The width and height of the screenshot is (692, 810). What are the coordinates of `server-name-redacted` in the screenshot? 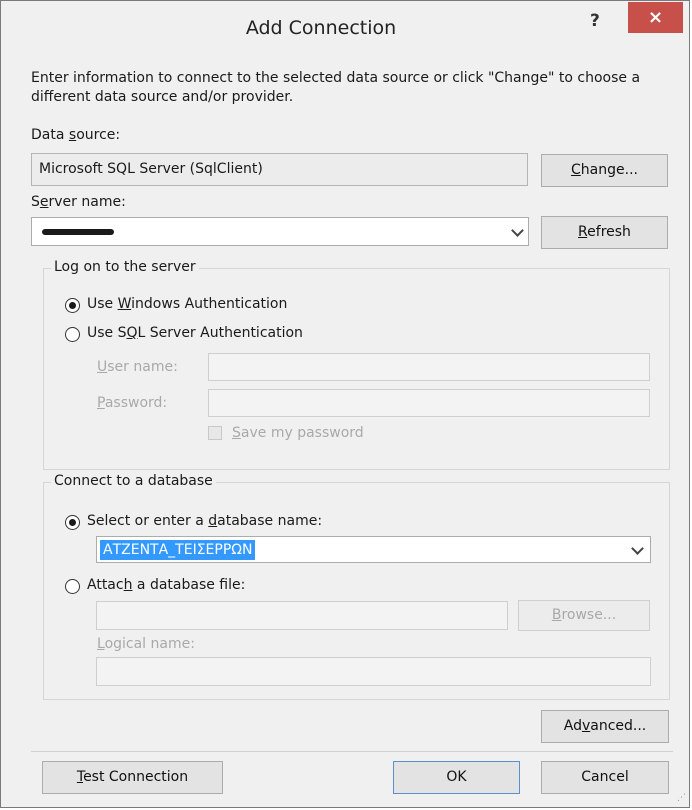 It's located at (78, 232).